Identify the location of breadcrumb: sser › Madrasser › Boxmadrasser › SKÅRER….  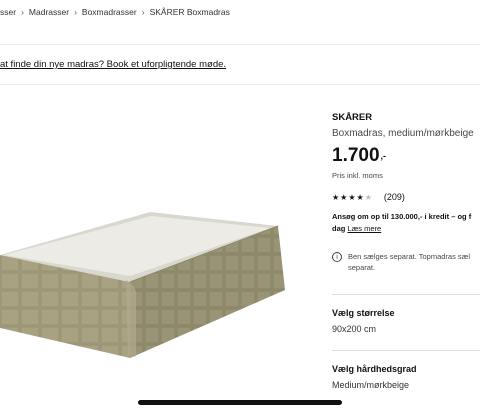
(240, 12).